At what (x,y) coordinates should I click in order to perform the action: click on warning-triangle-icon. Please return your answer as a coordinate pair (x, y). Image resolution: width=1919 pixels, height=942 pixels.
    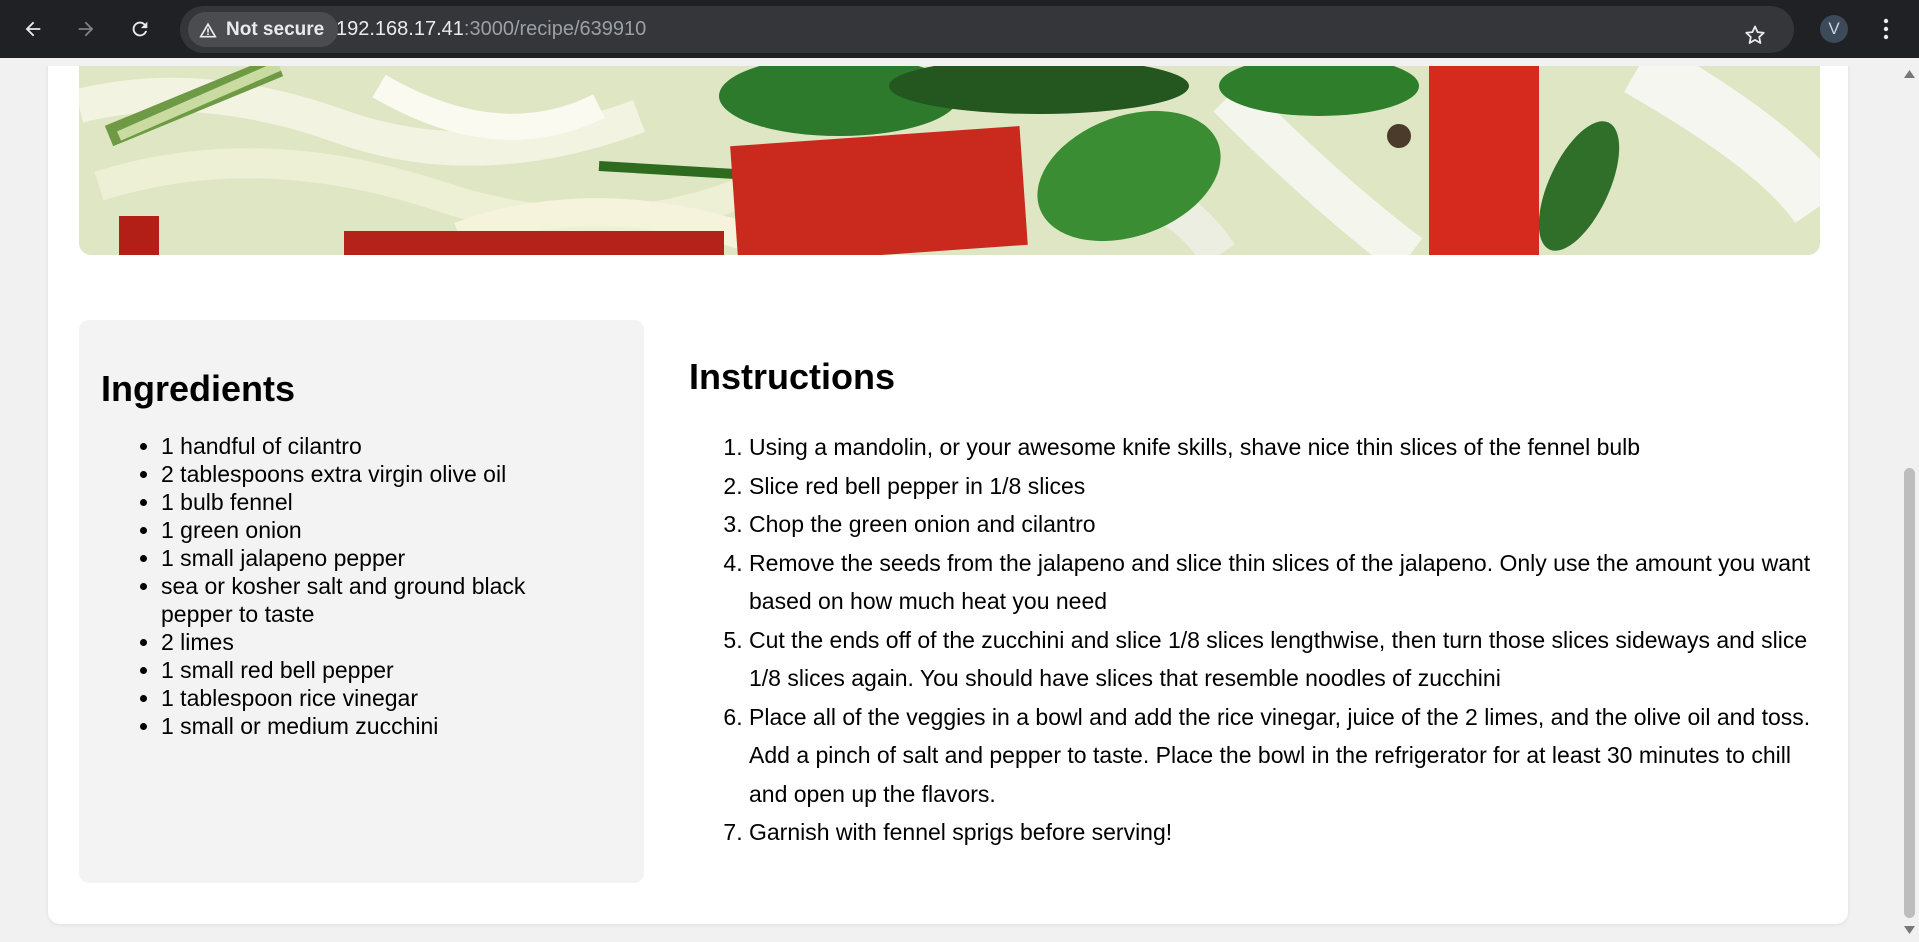
    Looking at the image, I should click on (208, 29).